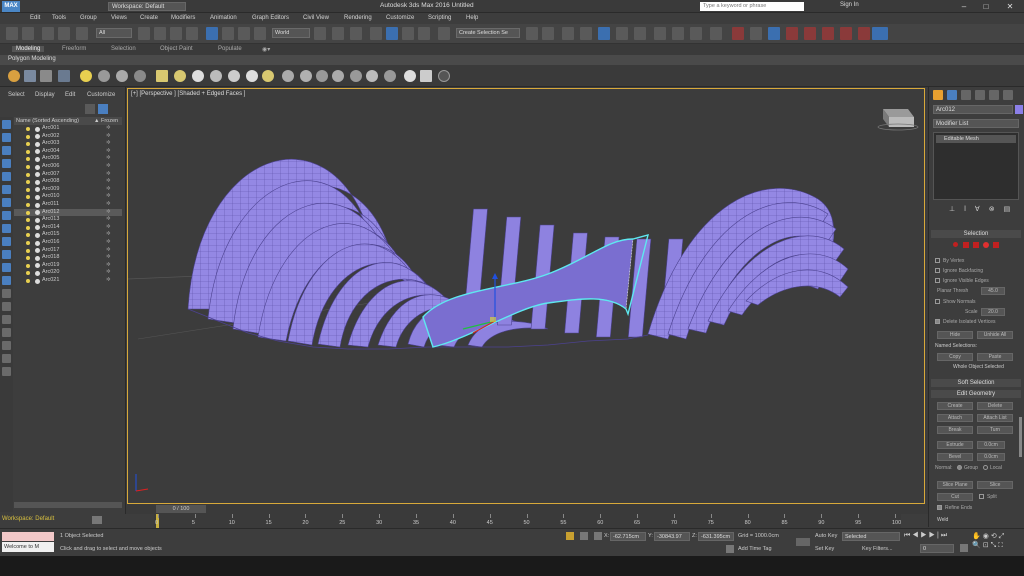 This screenshot has width=1024, height=576. I want to click on set-key-button: Set Key, so click(824, 549).